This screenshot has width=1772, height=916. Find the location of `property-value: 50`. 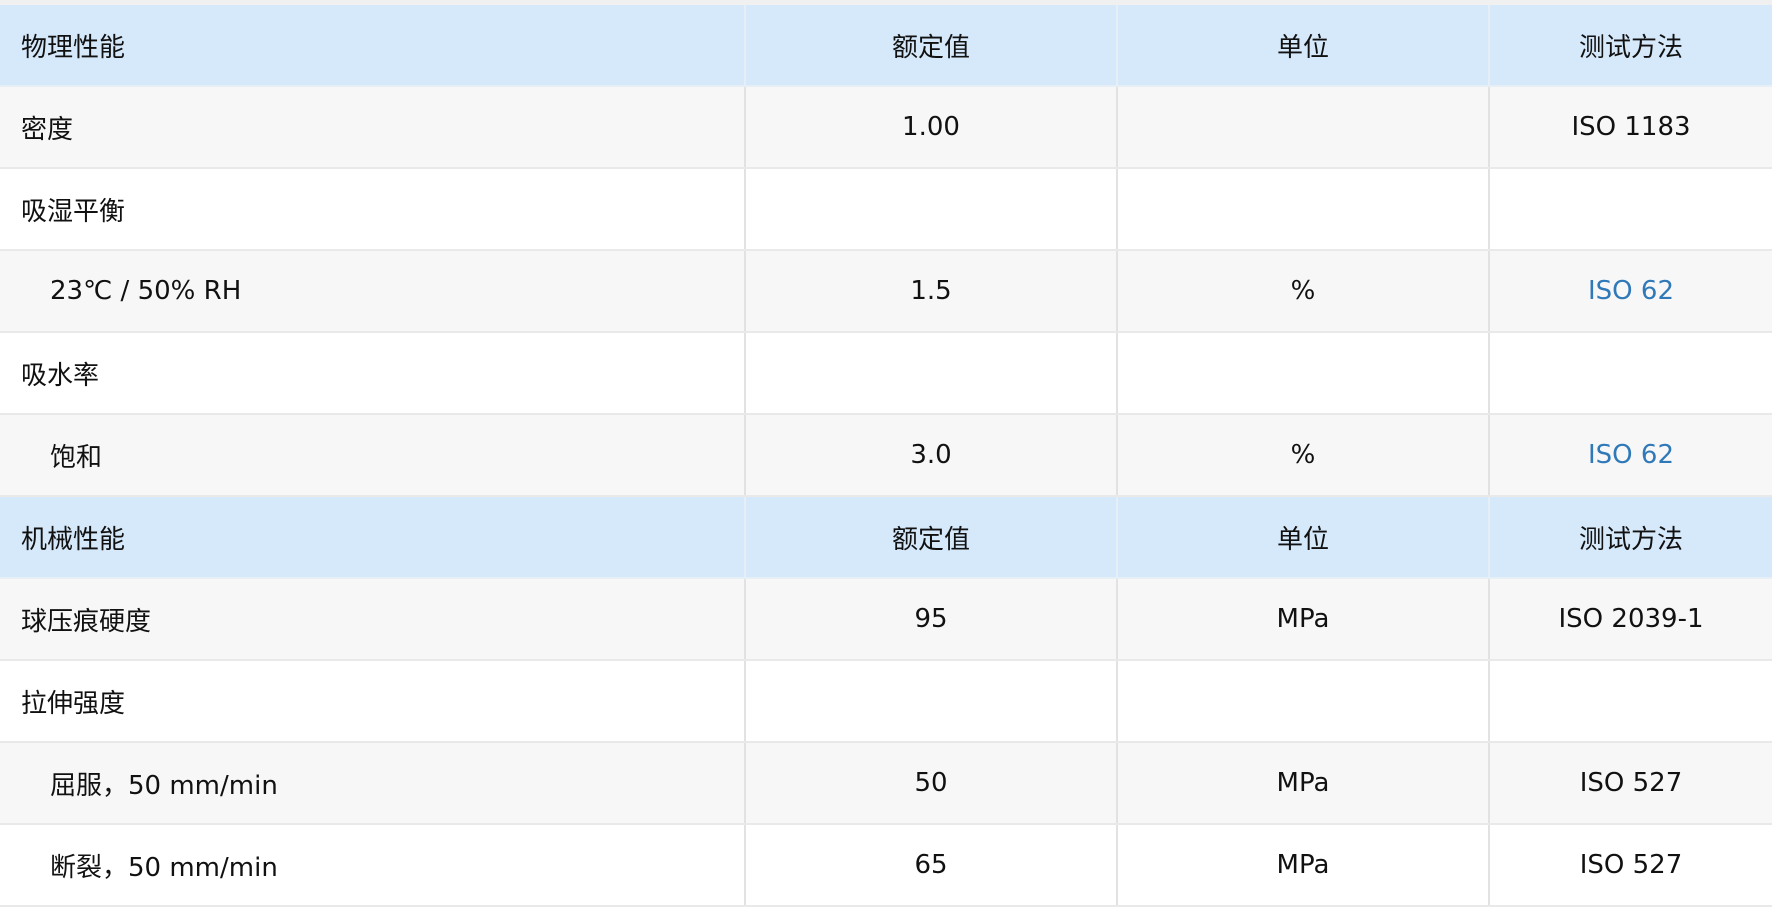

property-value: 50 is located at coordinates (930, 783).